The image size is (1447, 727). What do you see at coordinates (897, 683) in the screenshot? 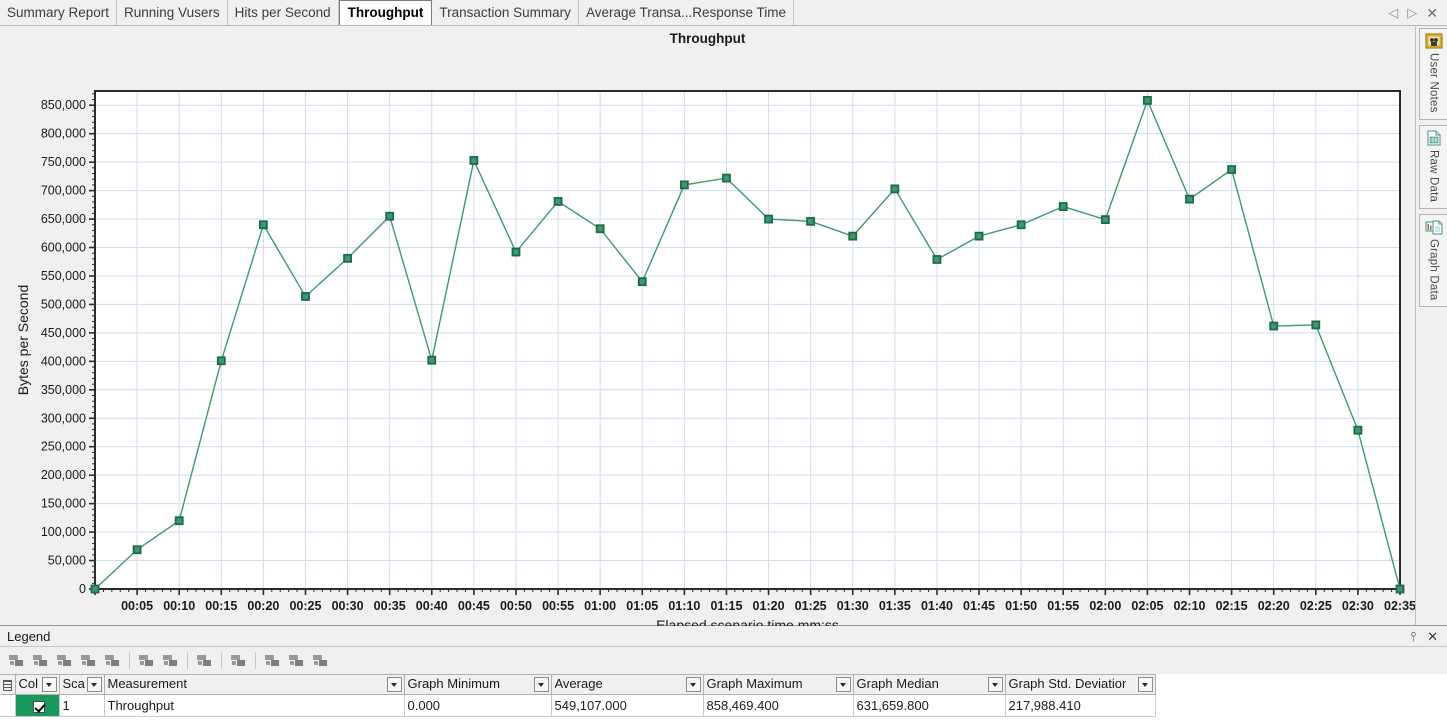
I see `legend-col-header-label: Graph Median` at bounding box center [897, 683].